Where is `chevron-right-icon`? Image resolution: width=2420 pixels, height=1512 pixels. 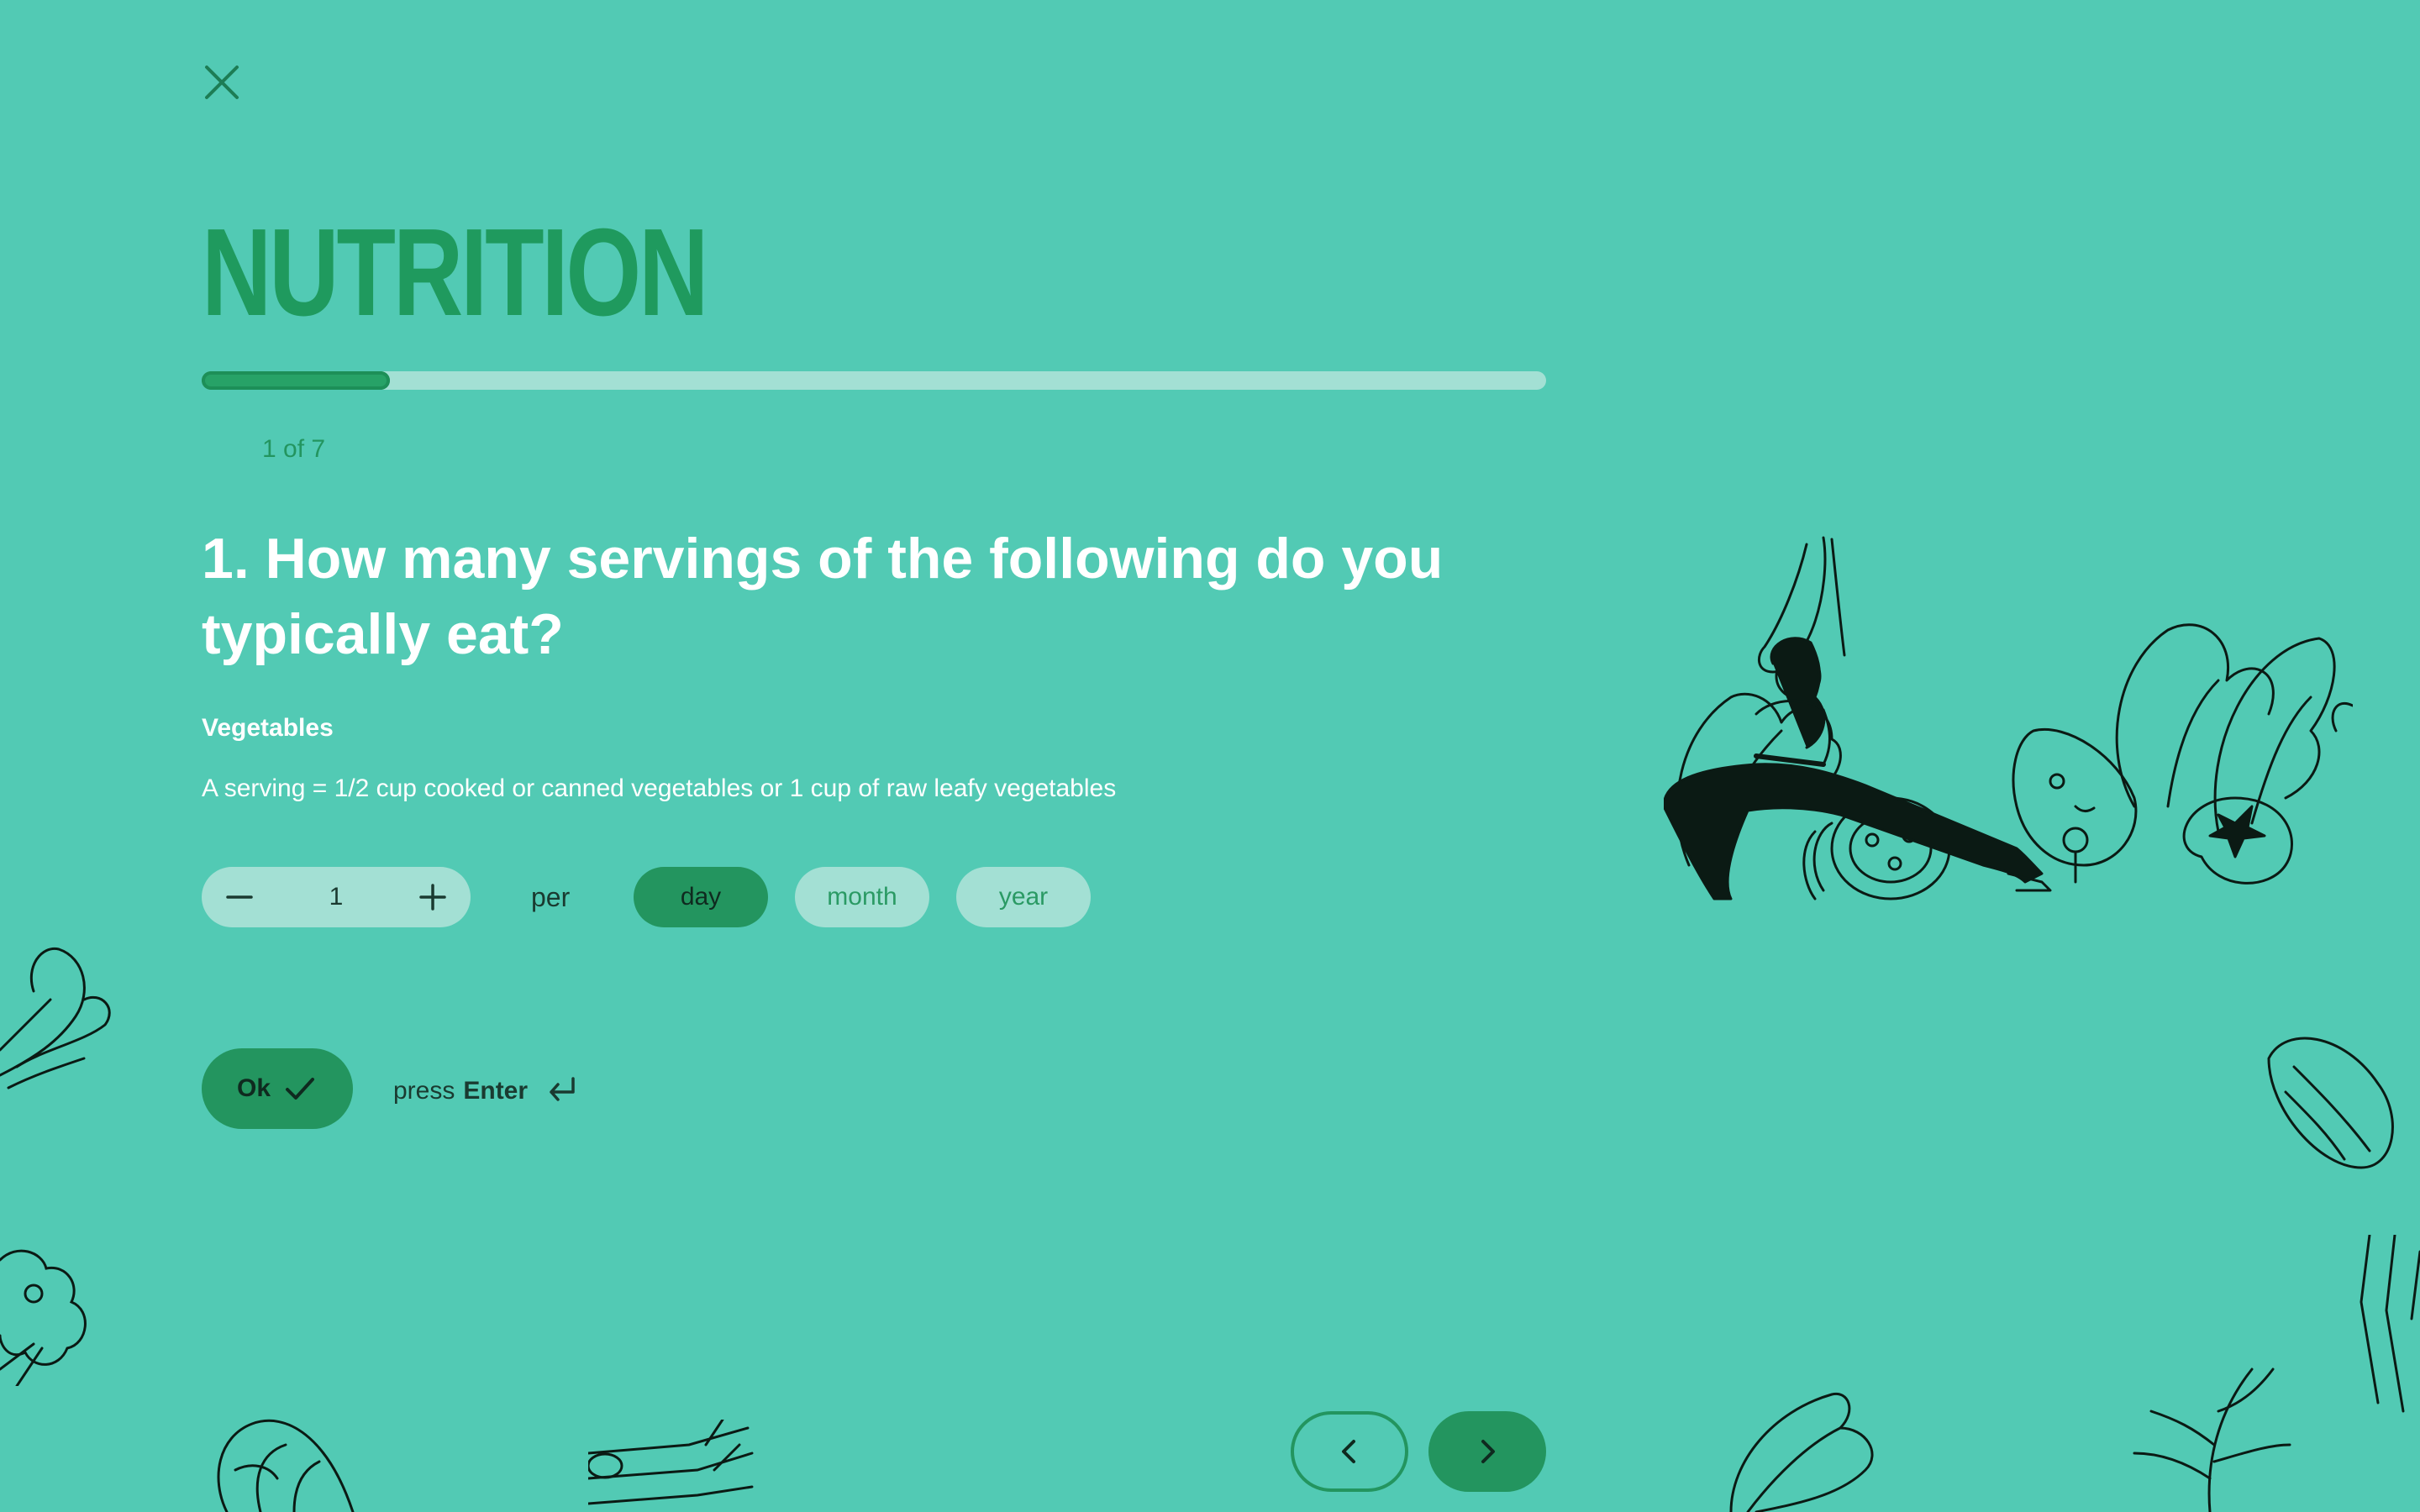
chevron-right-icon is located at coordinates (1488, 1451).